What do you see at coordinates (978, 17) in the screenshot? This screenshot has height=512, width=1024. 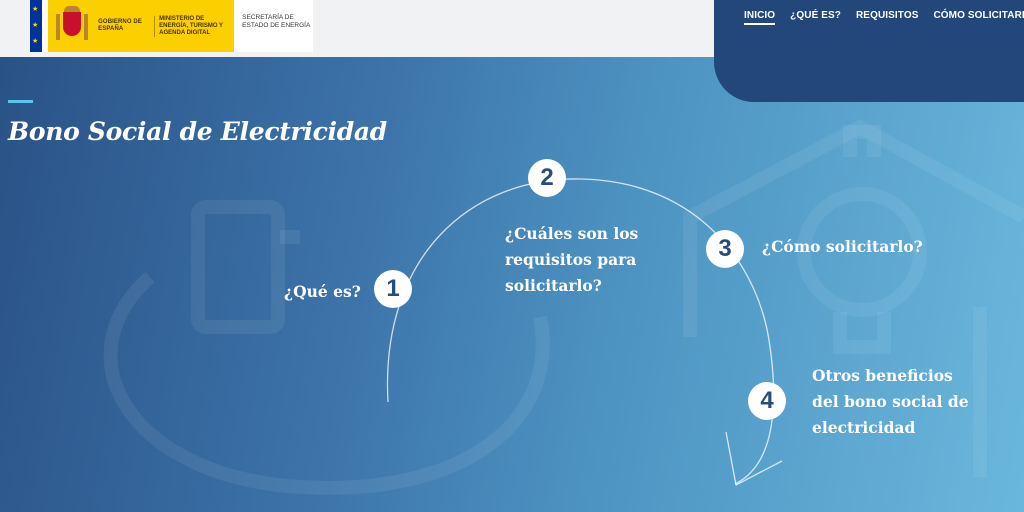 I see `nav-item-como-solicitarlo: CÓMO SOLICITARLO` at bounding box center [978, 17].